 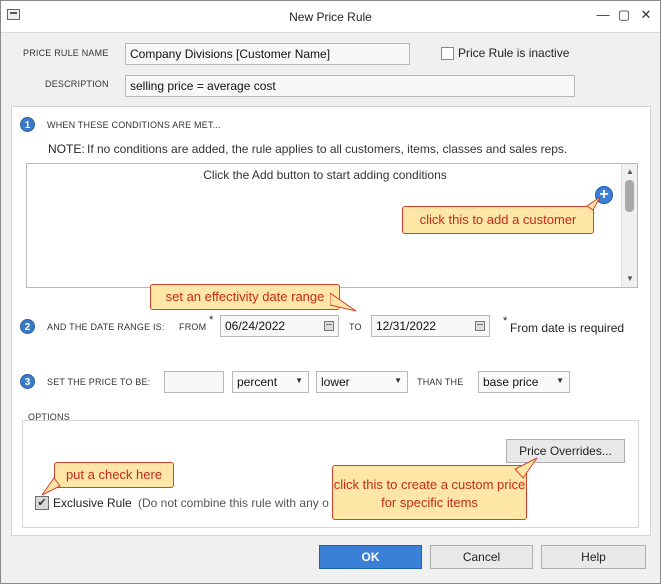 What do you see at coordinates (603, 15) in the screenshot?
I see `minimize-button: —` at bounding box center [603, 15].